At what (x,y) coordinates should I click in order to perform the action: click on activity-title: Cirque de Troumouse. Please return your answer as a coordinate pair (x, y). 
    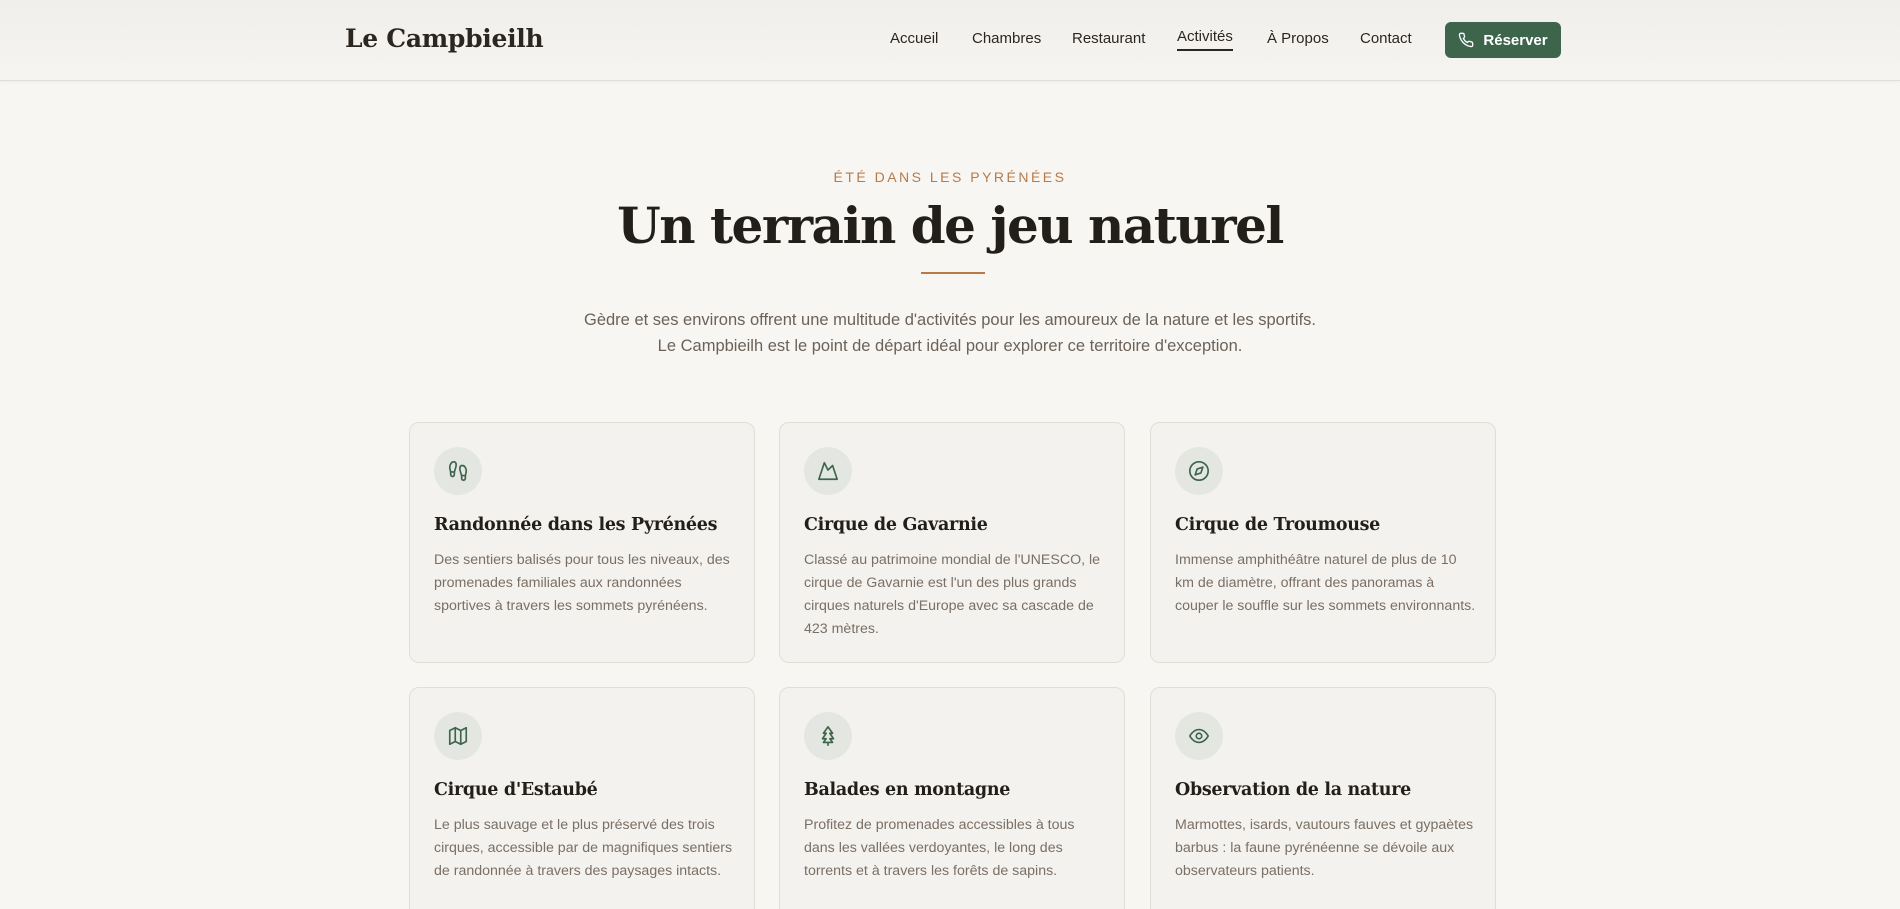
    Looking at the image, I should click on (1278, 525).